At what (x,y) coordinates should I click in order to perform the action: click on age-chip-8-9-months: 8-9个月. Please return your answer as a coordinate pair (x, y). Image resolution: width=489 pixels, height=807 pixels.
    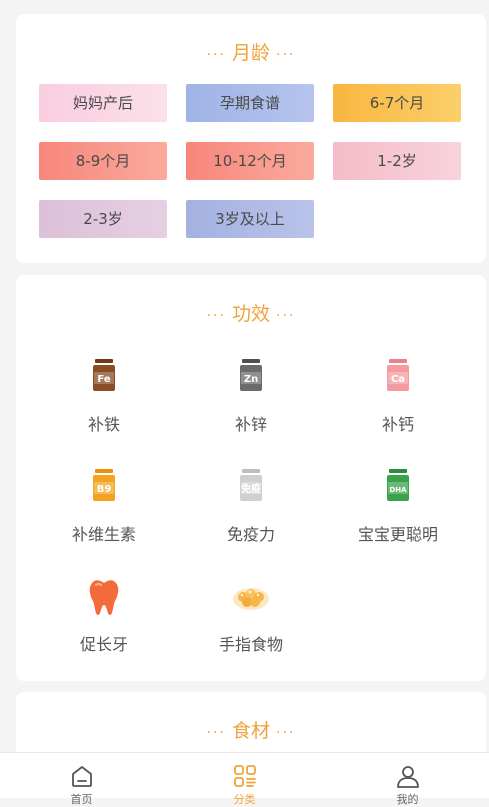
    Looking at the image, I should click on (103, 161).